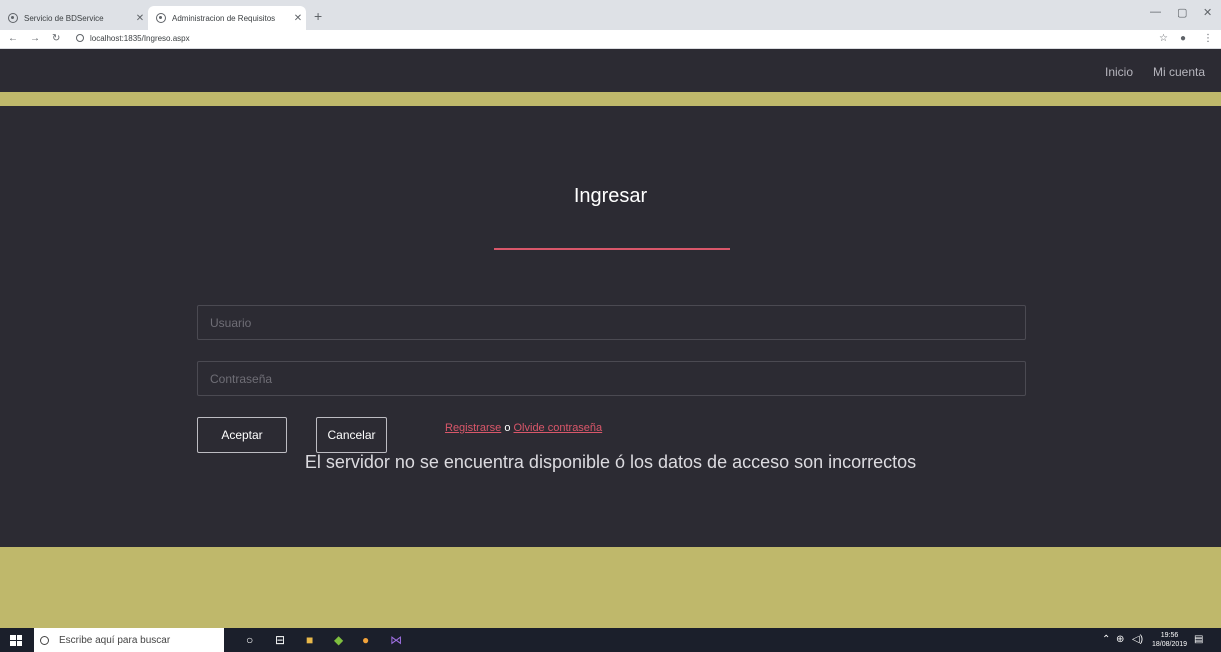 The height and width of the screenshot is (652, 1221). What do you see at coordinates (1198, 639) in the screenshot?
I see `notifications-icon: ▤` at bounding box center [1198, 639].